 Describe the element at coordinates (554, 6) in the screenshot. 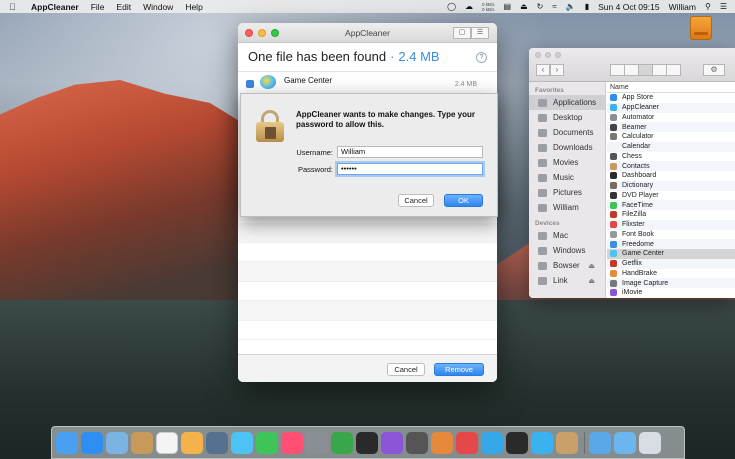

I see `wifi-icon: ≈` at that location.